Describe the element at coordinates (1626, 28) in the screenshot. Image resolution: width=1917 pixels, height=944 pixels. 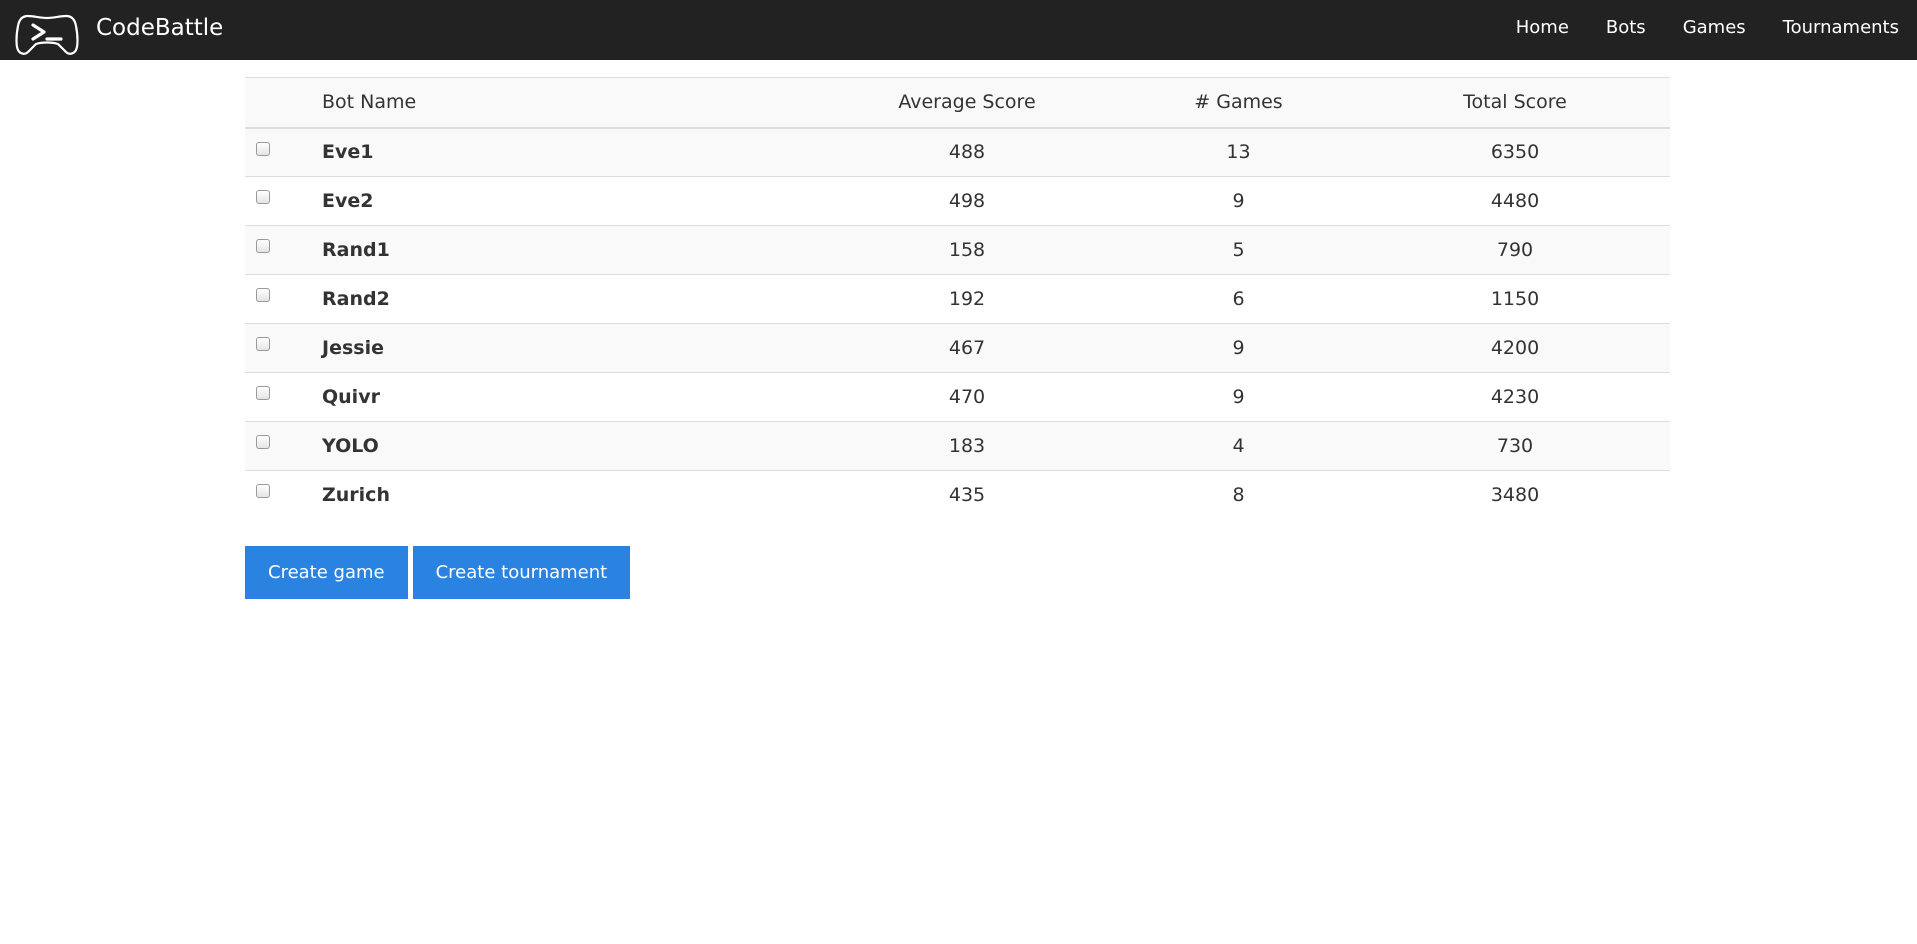
I see `nav-link-bots: Bots` at that location.